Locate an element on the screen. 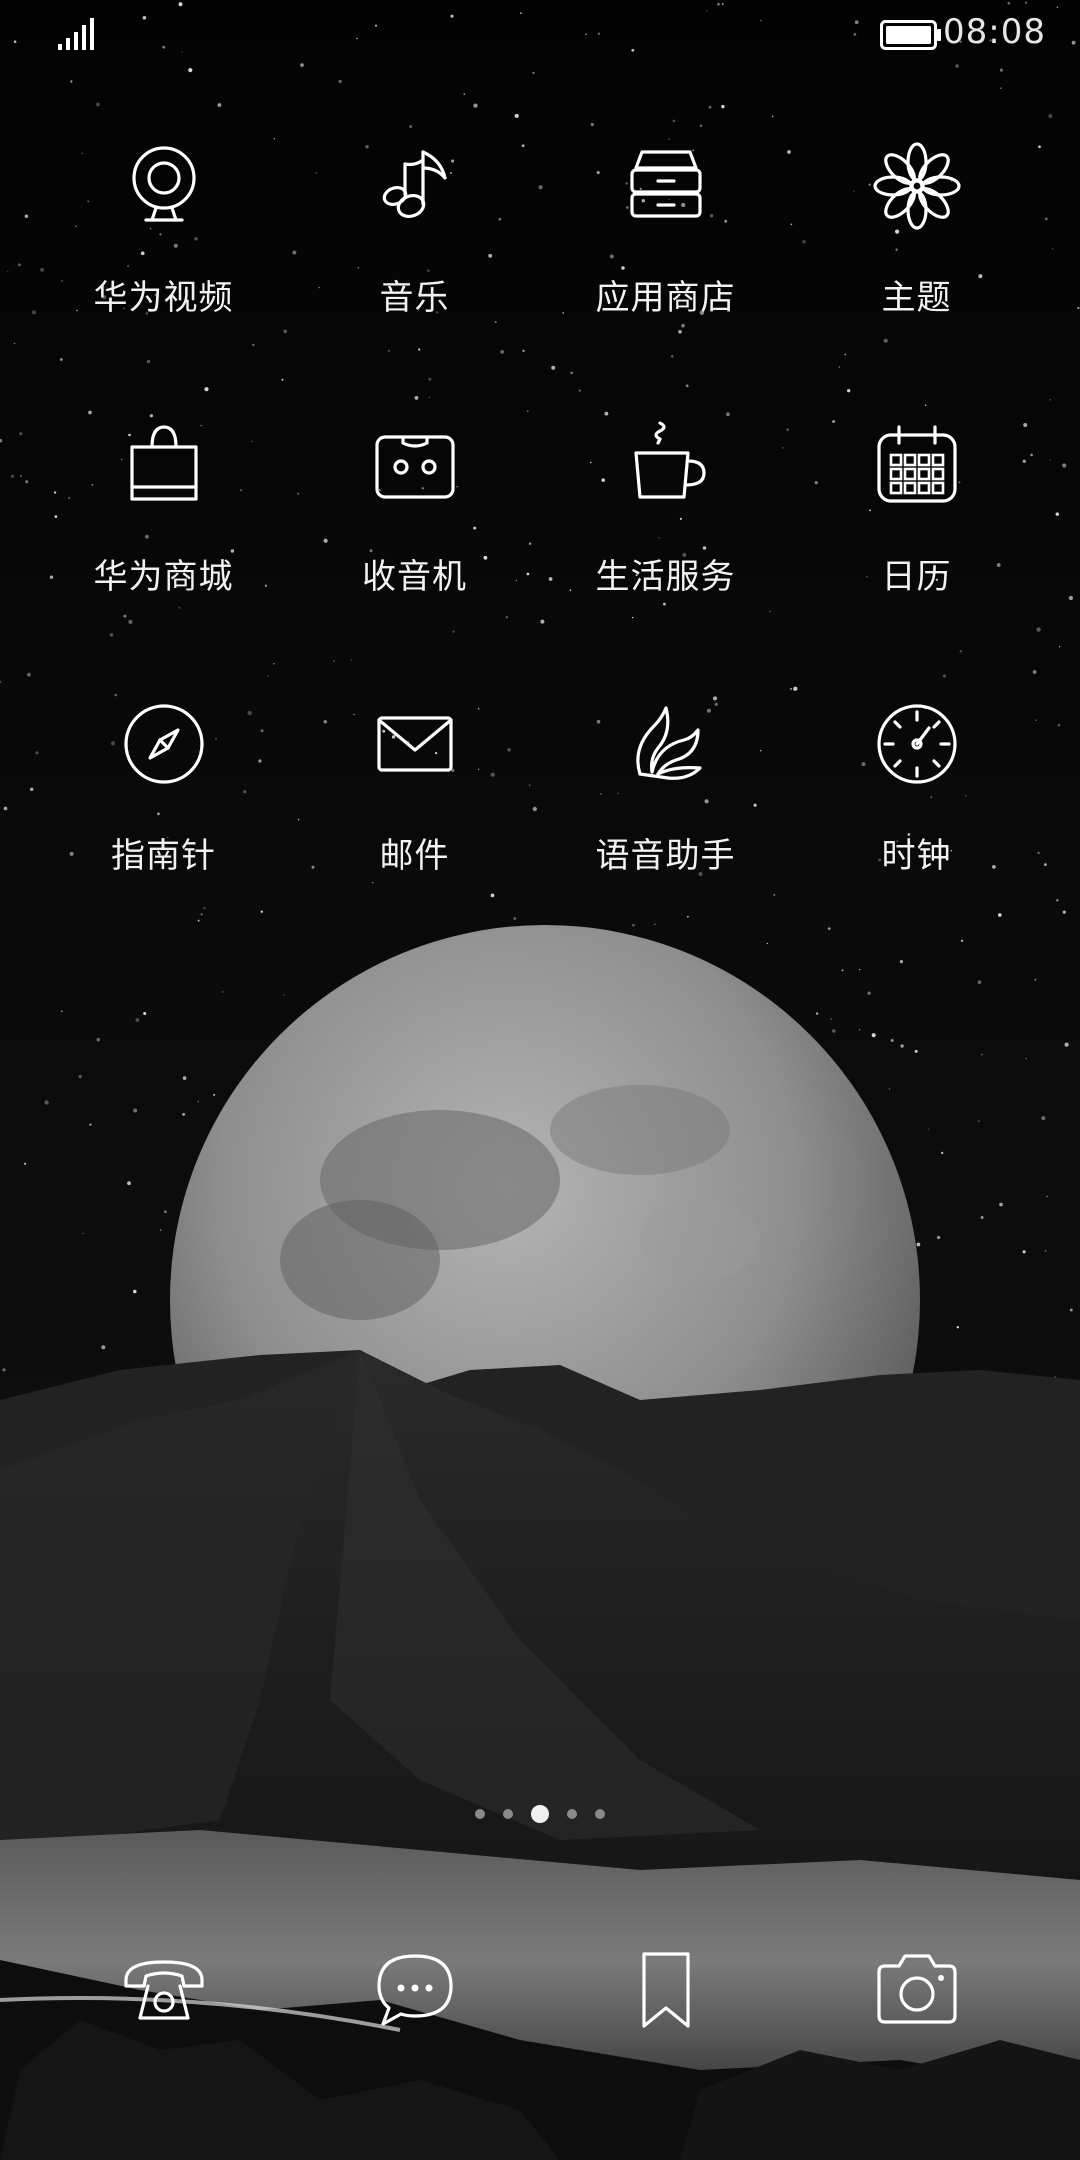 The image size is (1080, 2160). coffee-cup-icon is located at coordinates (666, 465).